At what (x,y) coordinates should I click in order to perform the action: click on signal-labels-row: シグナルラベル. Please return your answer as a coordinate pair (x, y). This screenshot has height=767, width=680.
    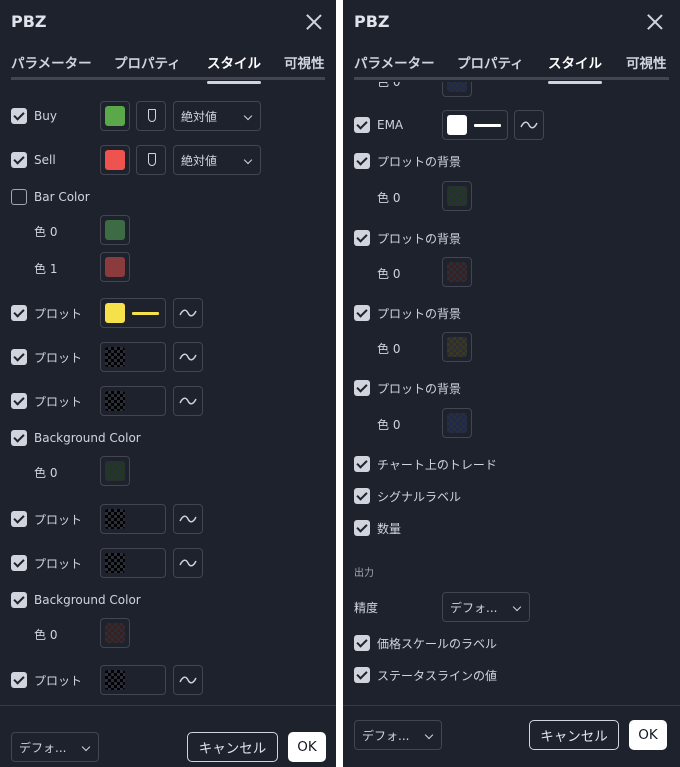
    Looking at the image, I should click on (407, 496).